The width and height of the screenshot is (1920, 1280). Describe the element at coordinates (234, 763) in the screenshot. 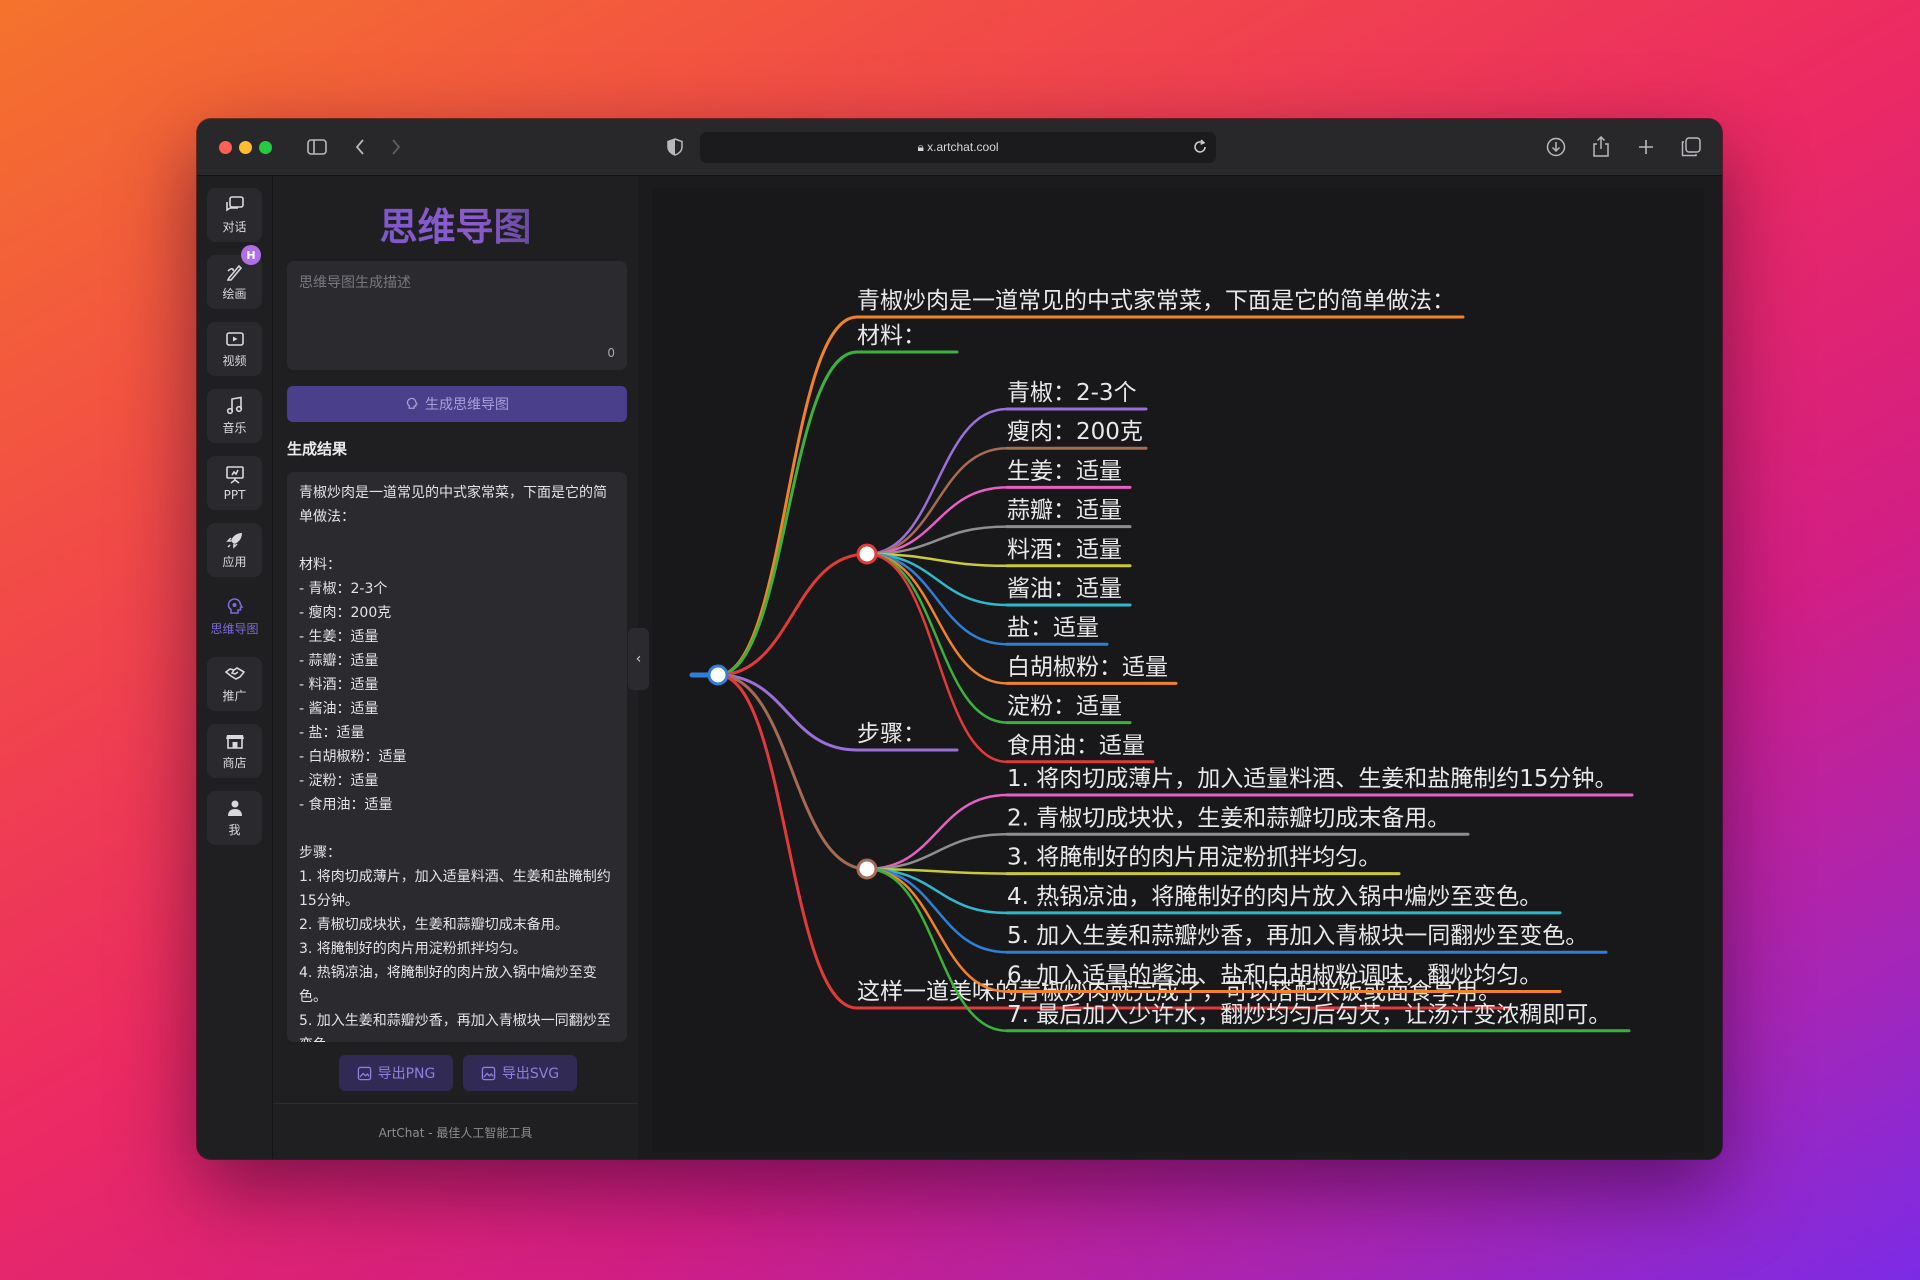

I see `sidebar-item-label: 商店` at that location.